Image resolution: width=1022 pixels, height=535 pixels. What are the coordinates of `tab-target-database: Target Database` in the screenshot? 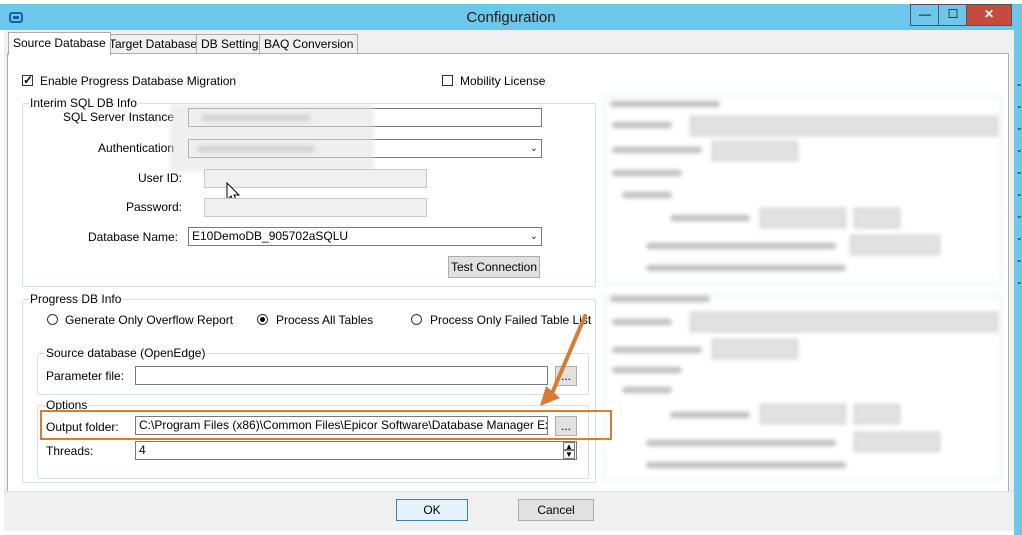 It's located at (153, 43).